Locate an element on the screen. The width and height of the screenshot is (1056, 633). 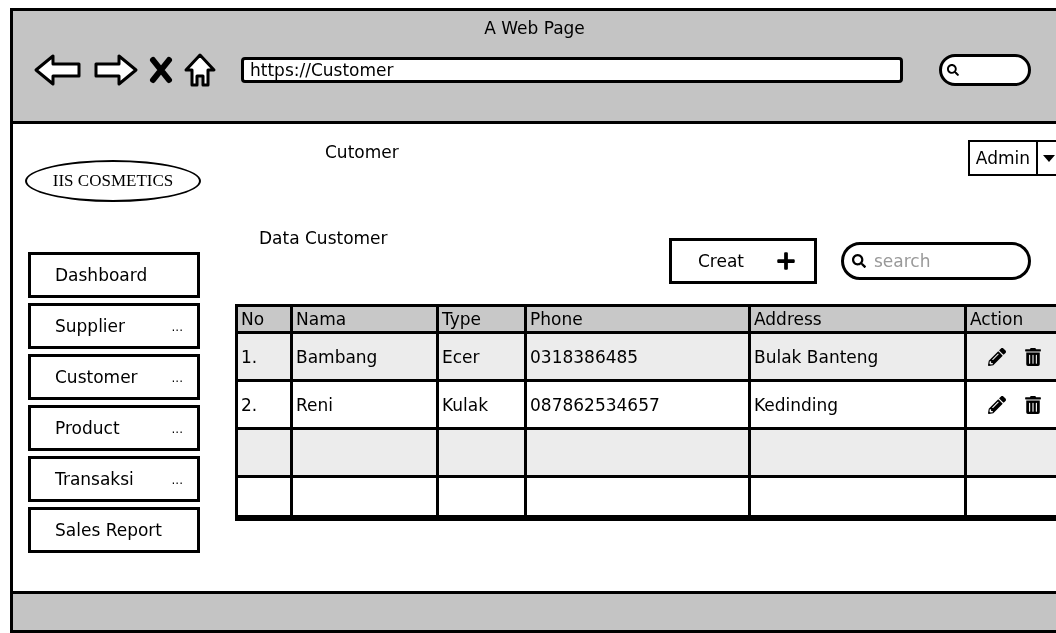
column-header: Address is located at coordinates (859, 320).